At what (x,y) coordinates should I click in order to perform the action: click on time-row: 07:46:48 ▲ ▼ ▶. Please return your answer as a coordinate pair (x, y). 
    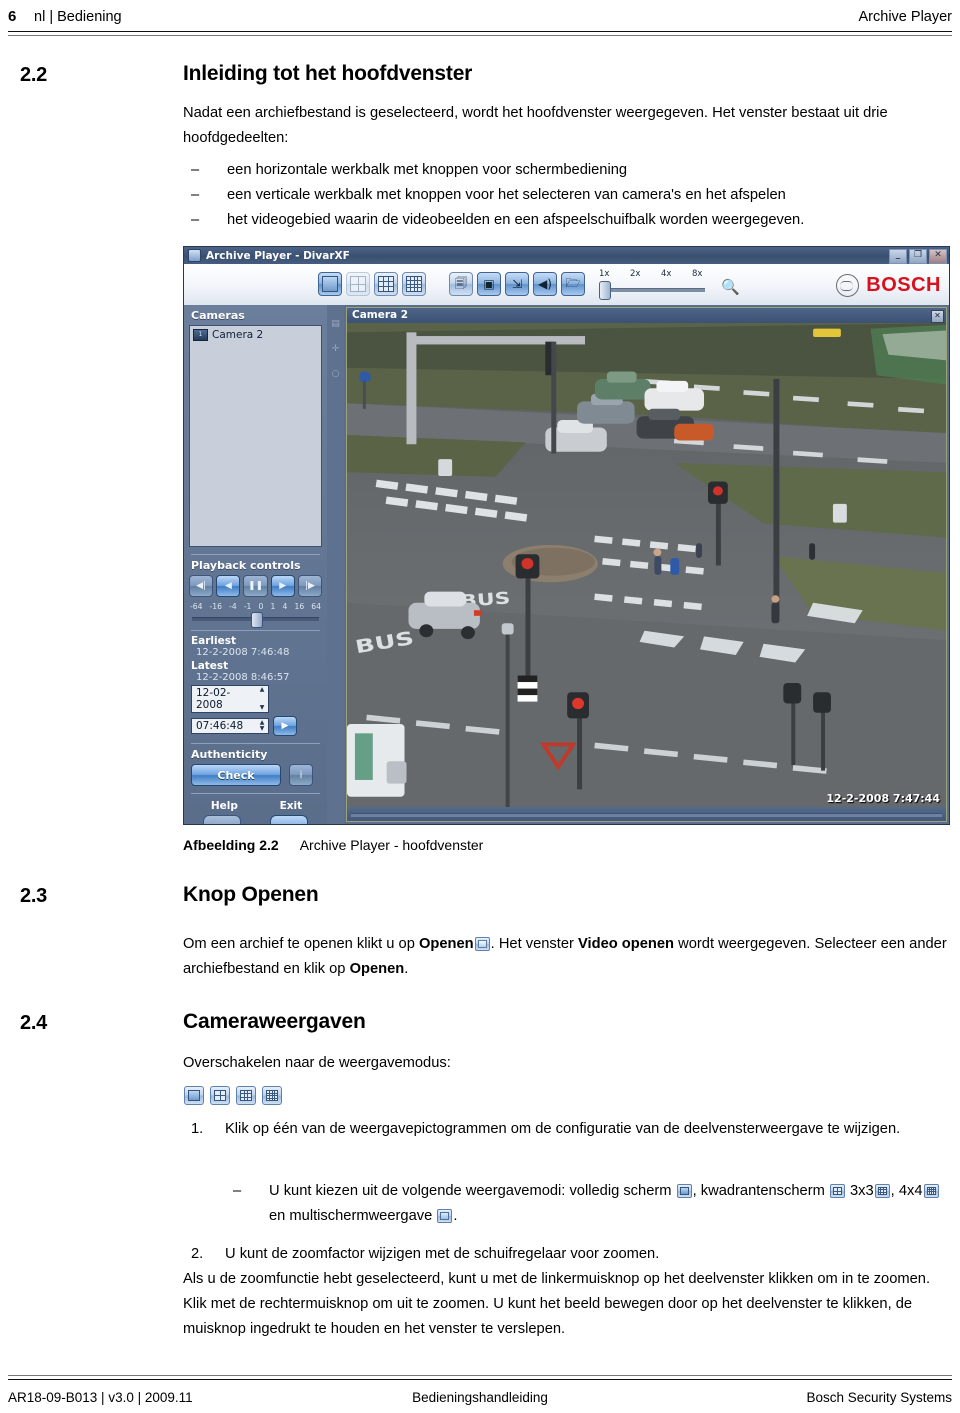
    Looking at the image, I should click on (256, 726).